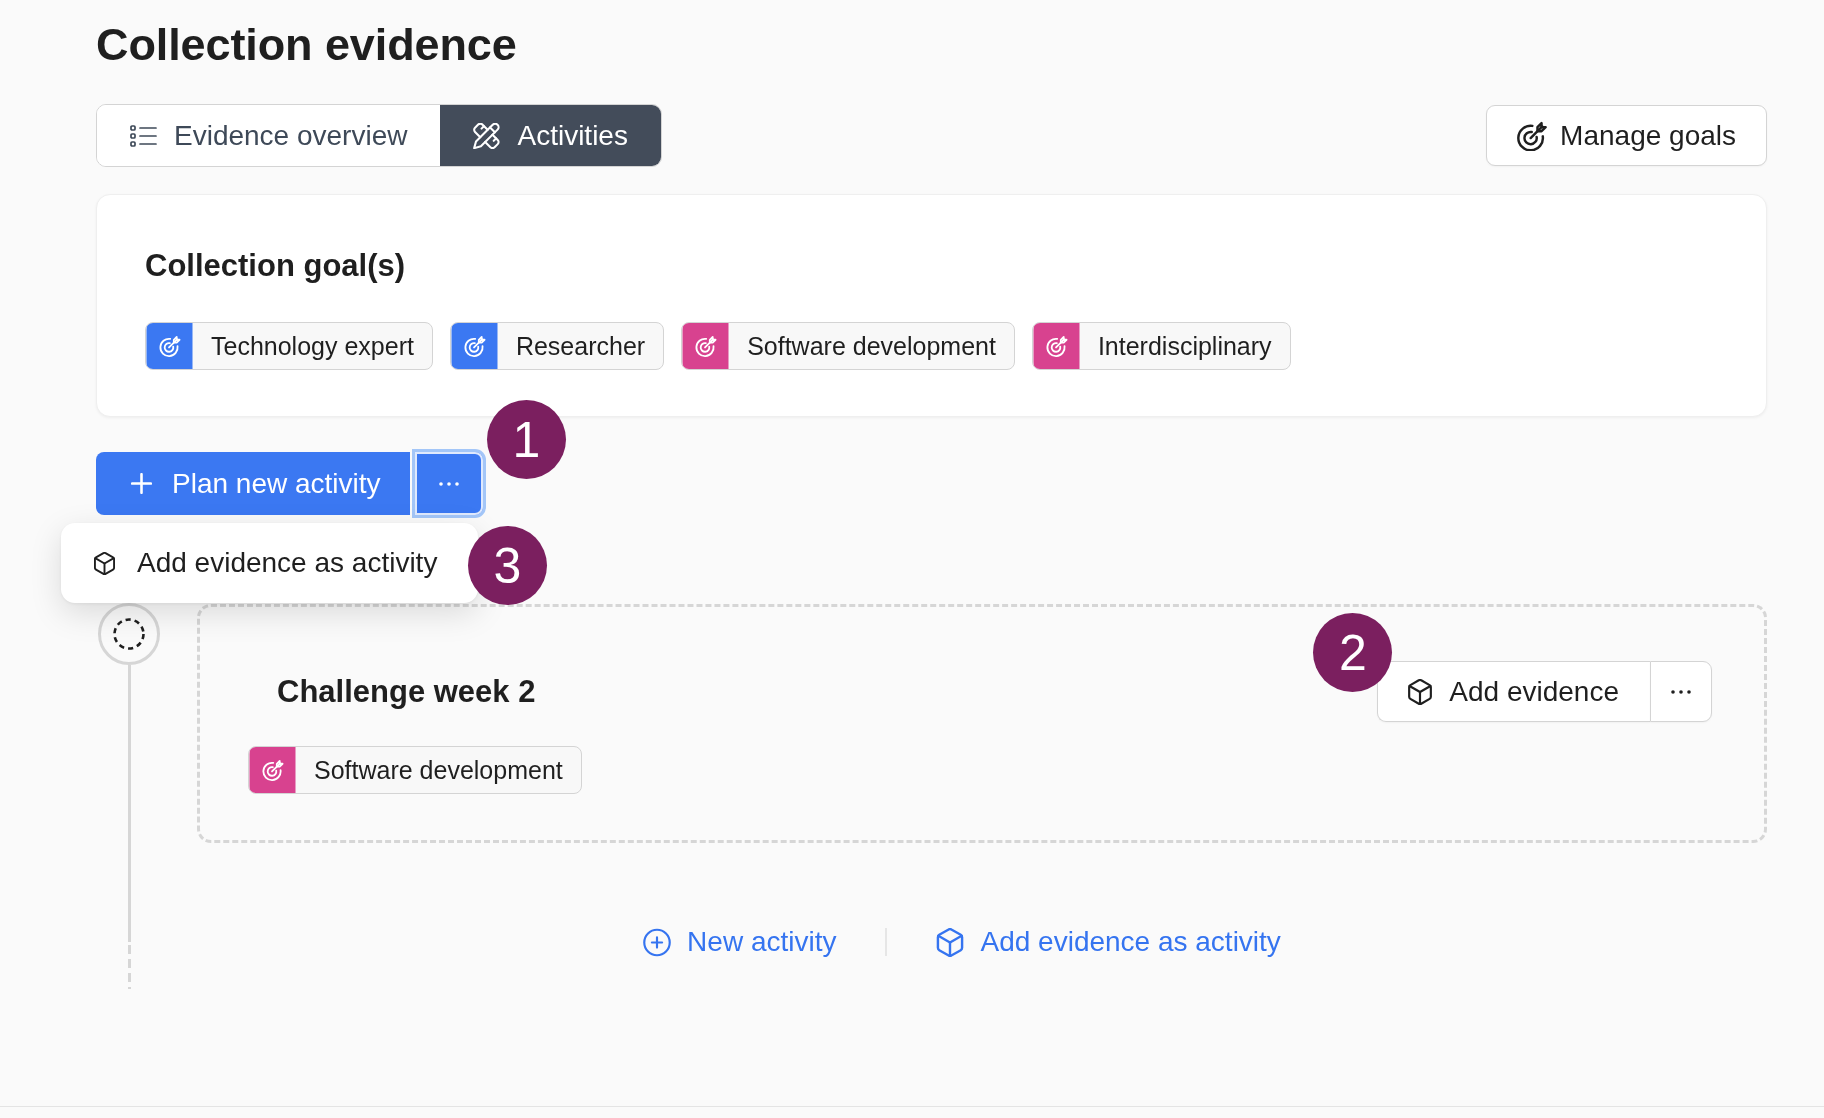  Describe the element at coordinates (1626, 135) in the screenshot. I see `manage-goals-button: Manage goals` at that location.